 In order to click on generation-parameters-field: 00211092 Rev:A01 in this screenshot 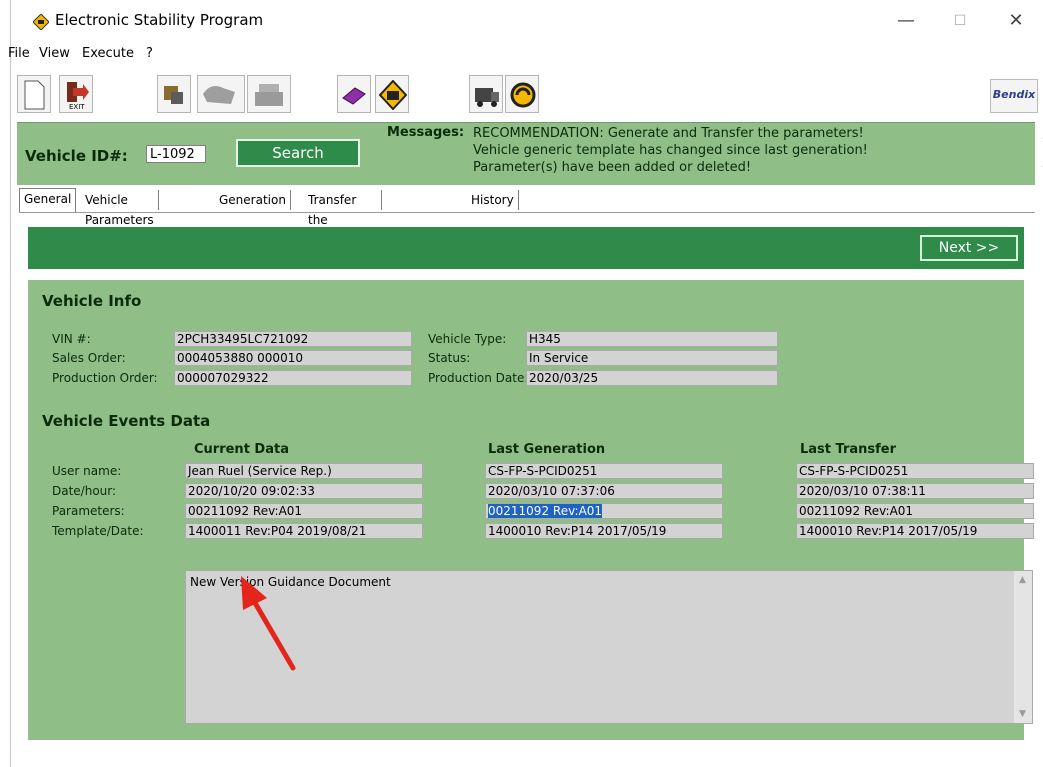, I will do `click(604, 511)`.